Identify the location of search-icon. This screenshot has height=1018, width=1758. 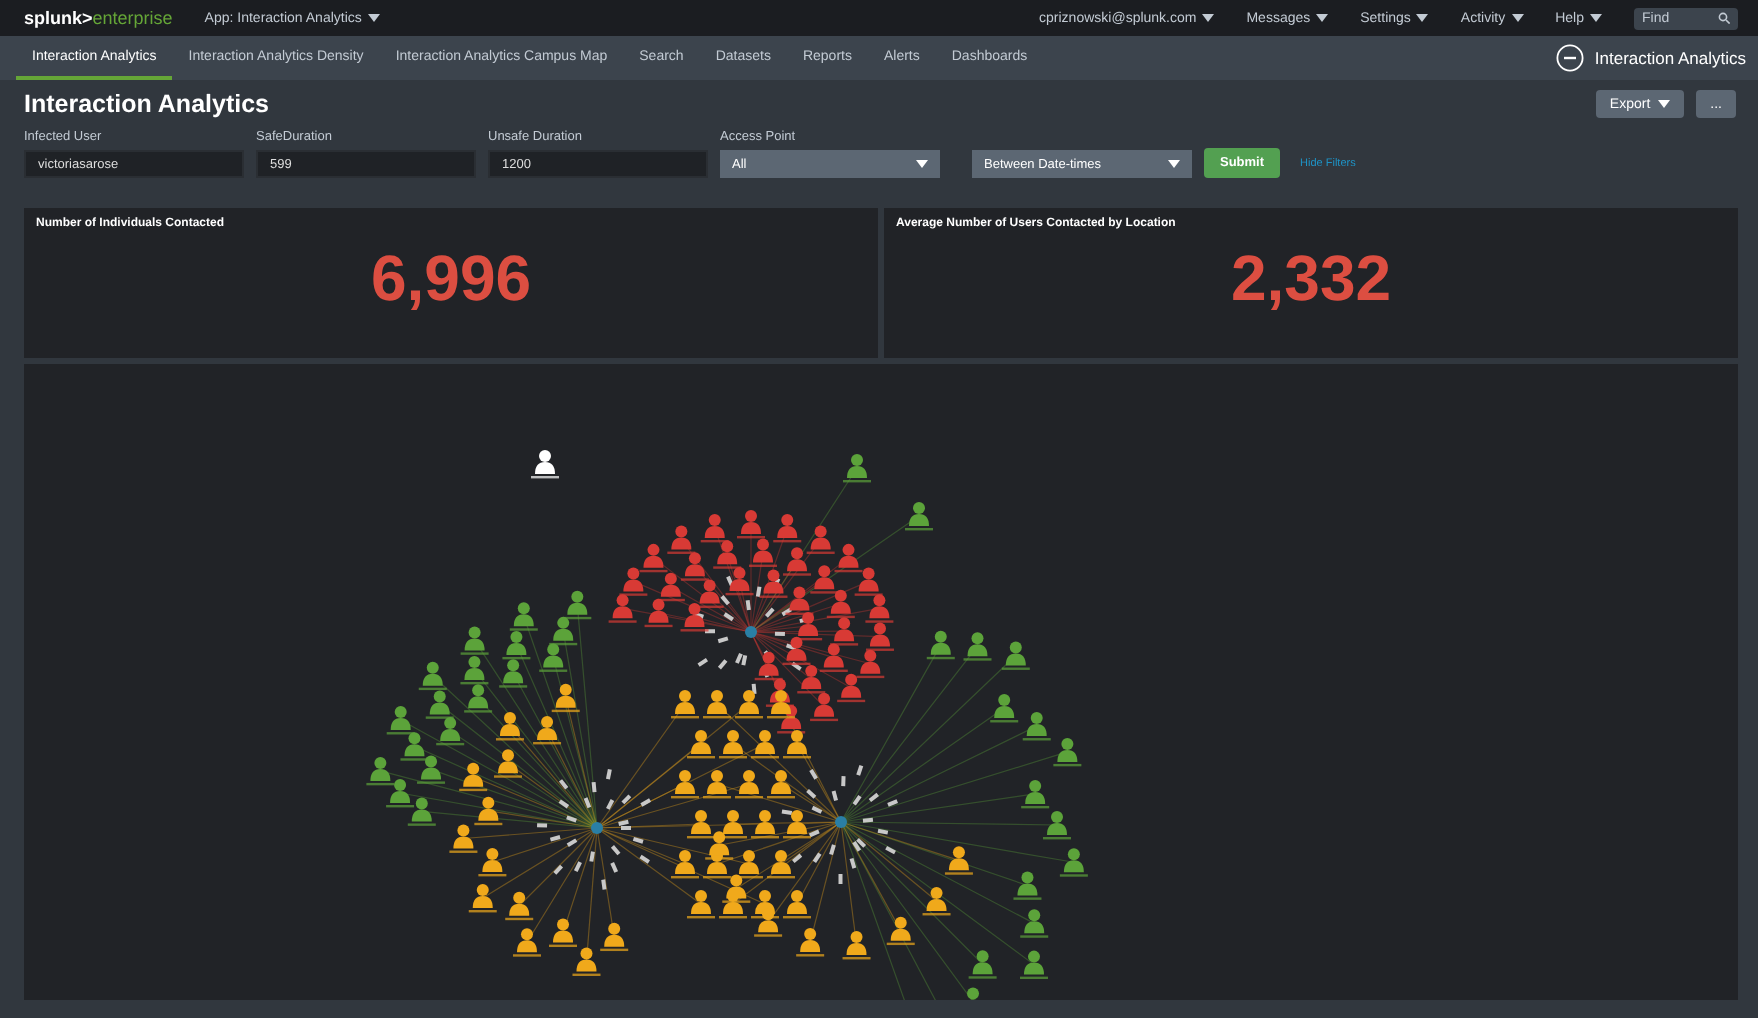
(1724, 18).